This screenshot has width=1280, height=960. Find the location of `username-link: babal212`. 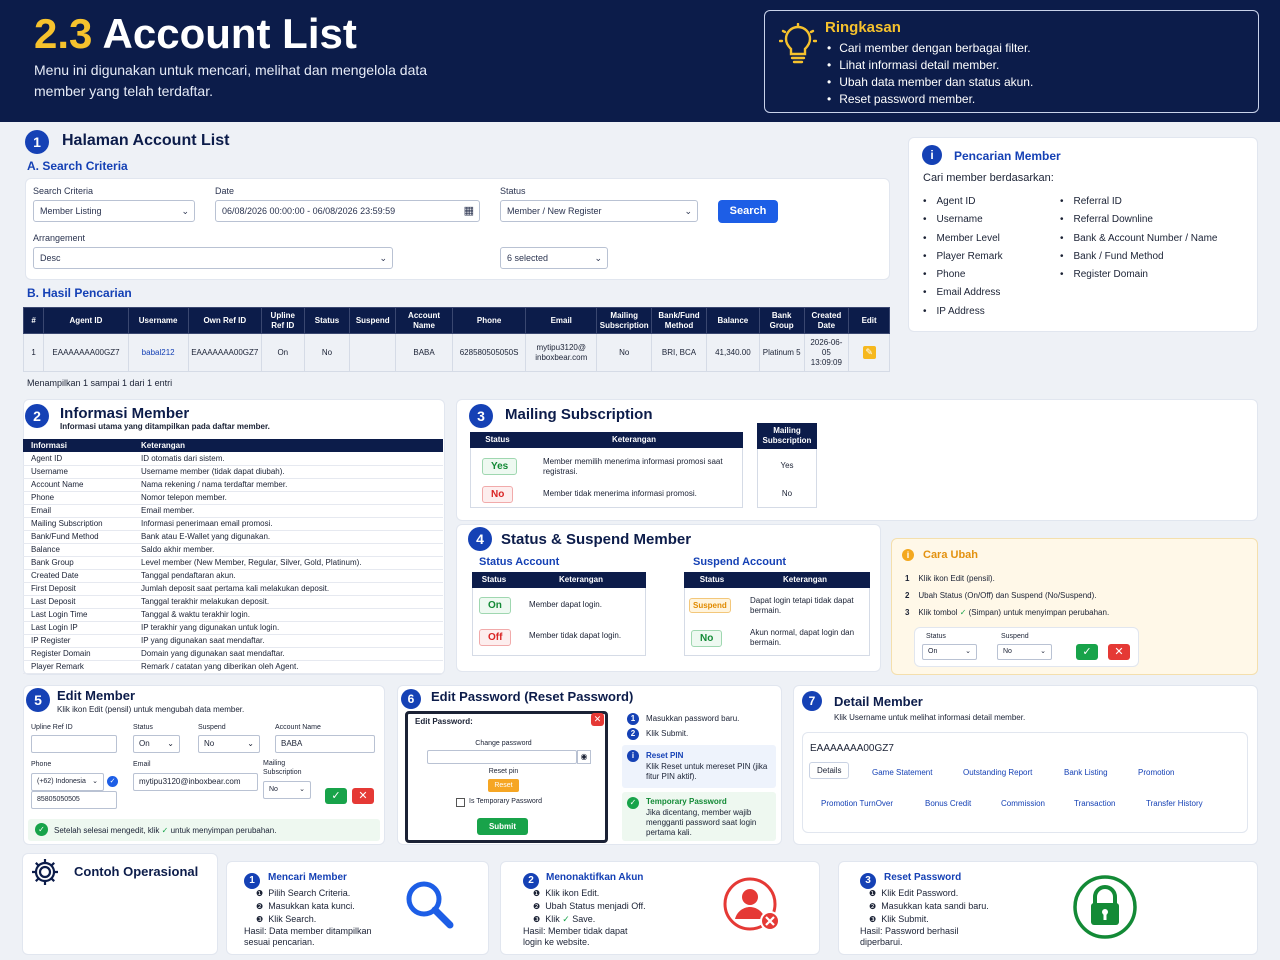

username-link: babal212 is located at coordinates (158, 352).